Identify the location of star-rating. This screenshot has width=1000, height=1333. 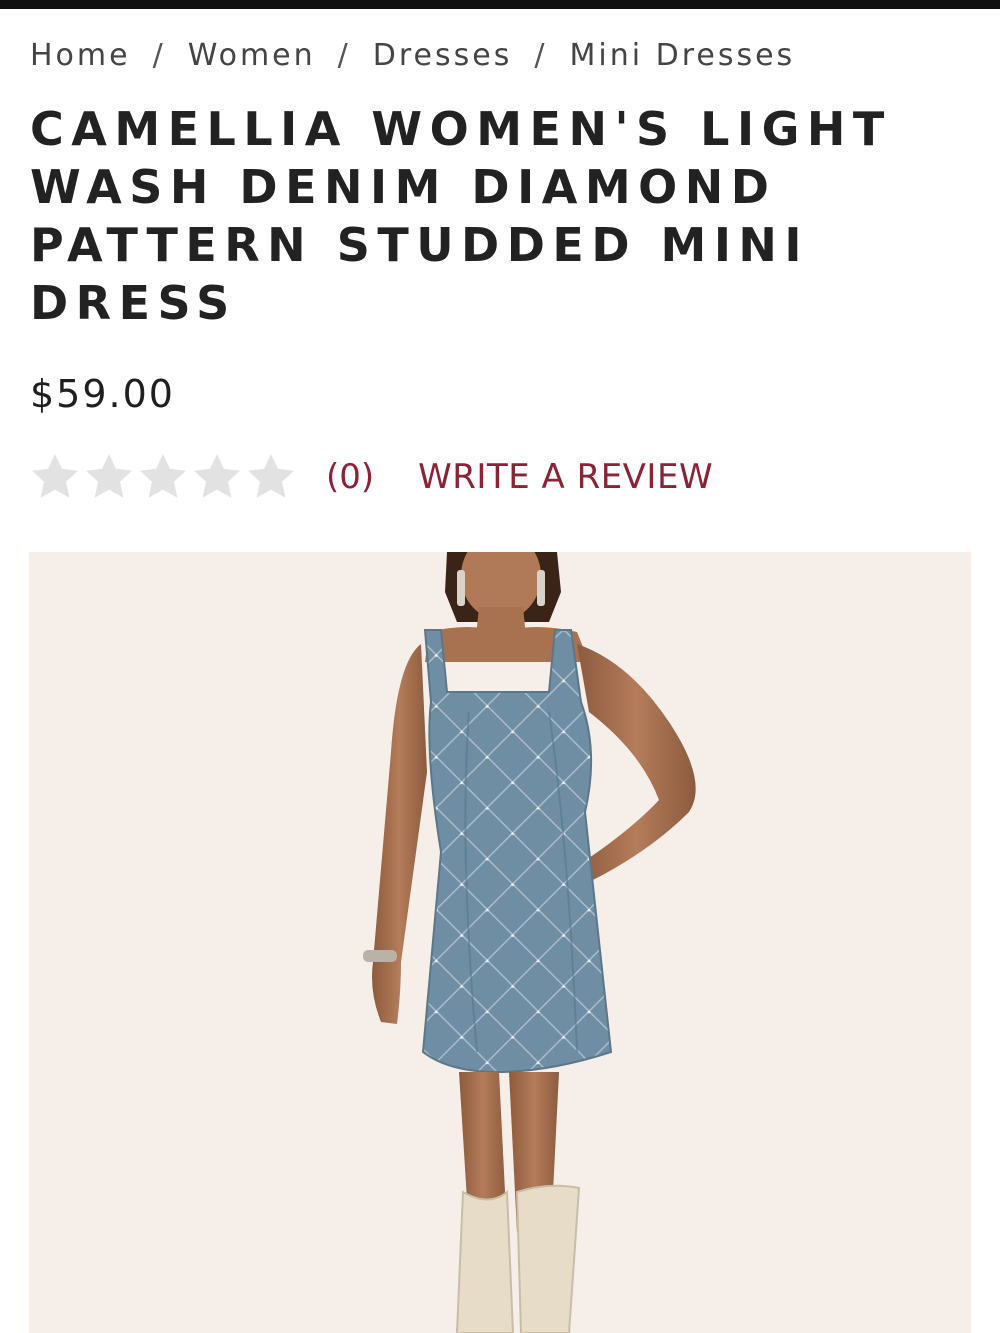
(163, 477).